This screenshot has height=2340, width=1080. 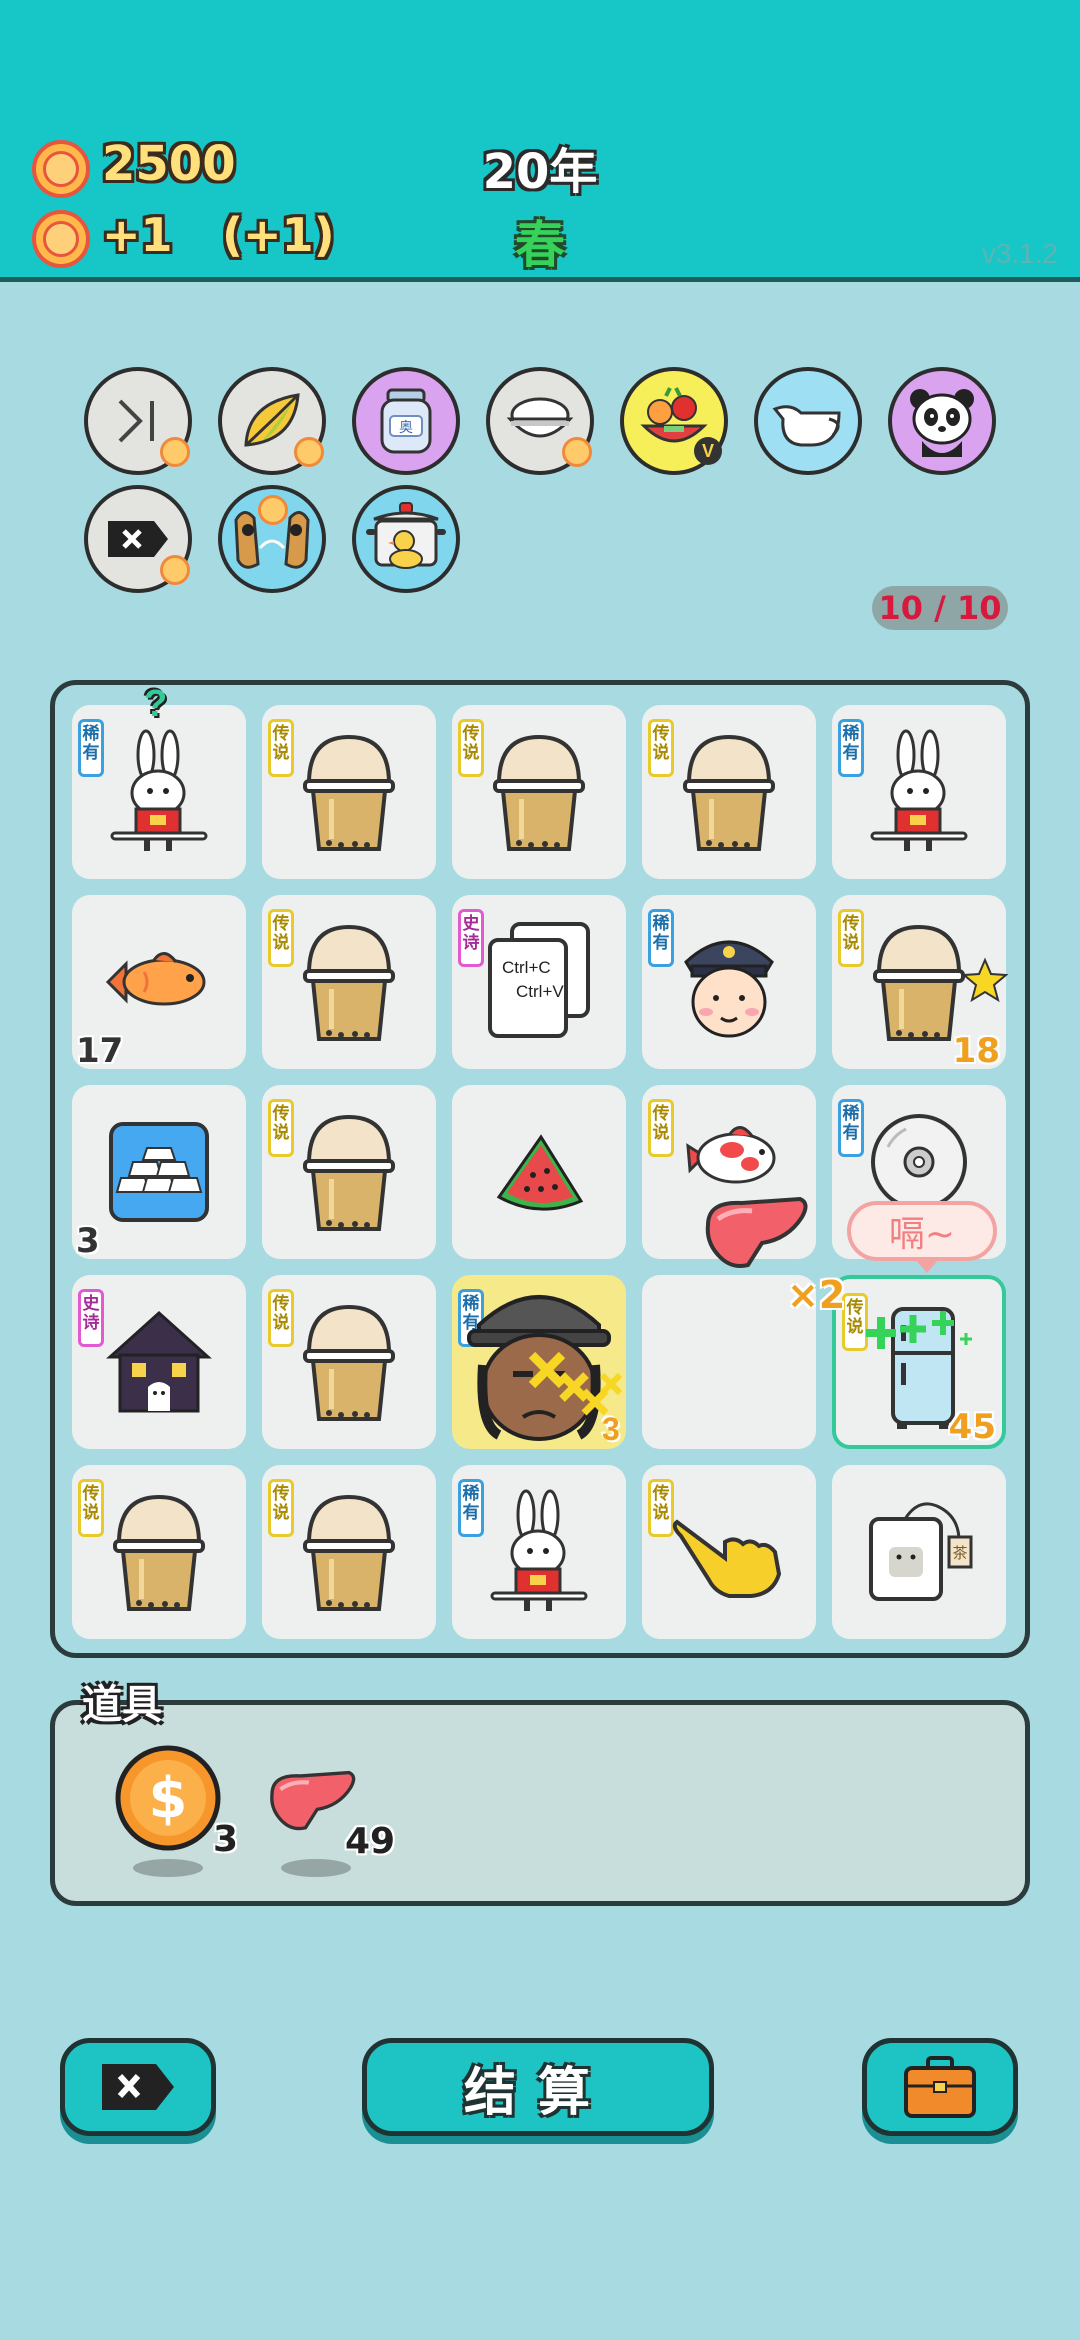 I want to click on board-cell: 稀有 ?, so click(x=159, y=781).